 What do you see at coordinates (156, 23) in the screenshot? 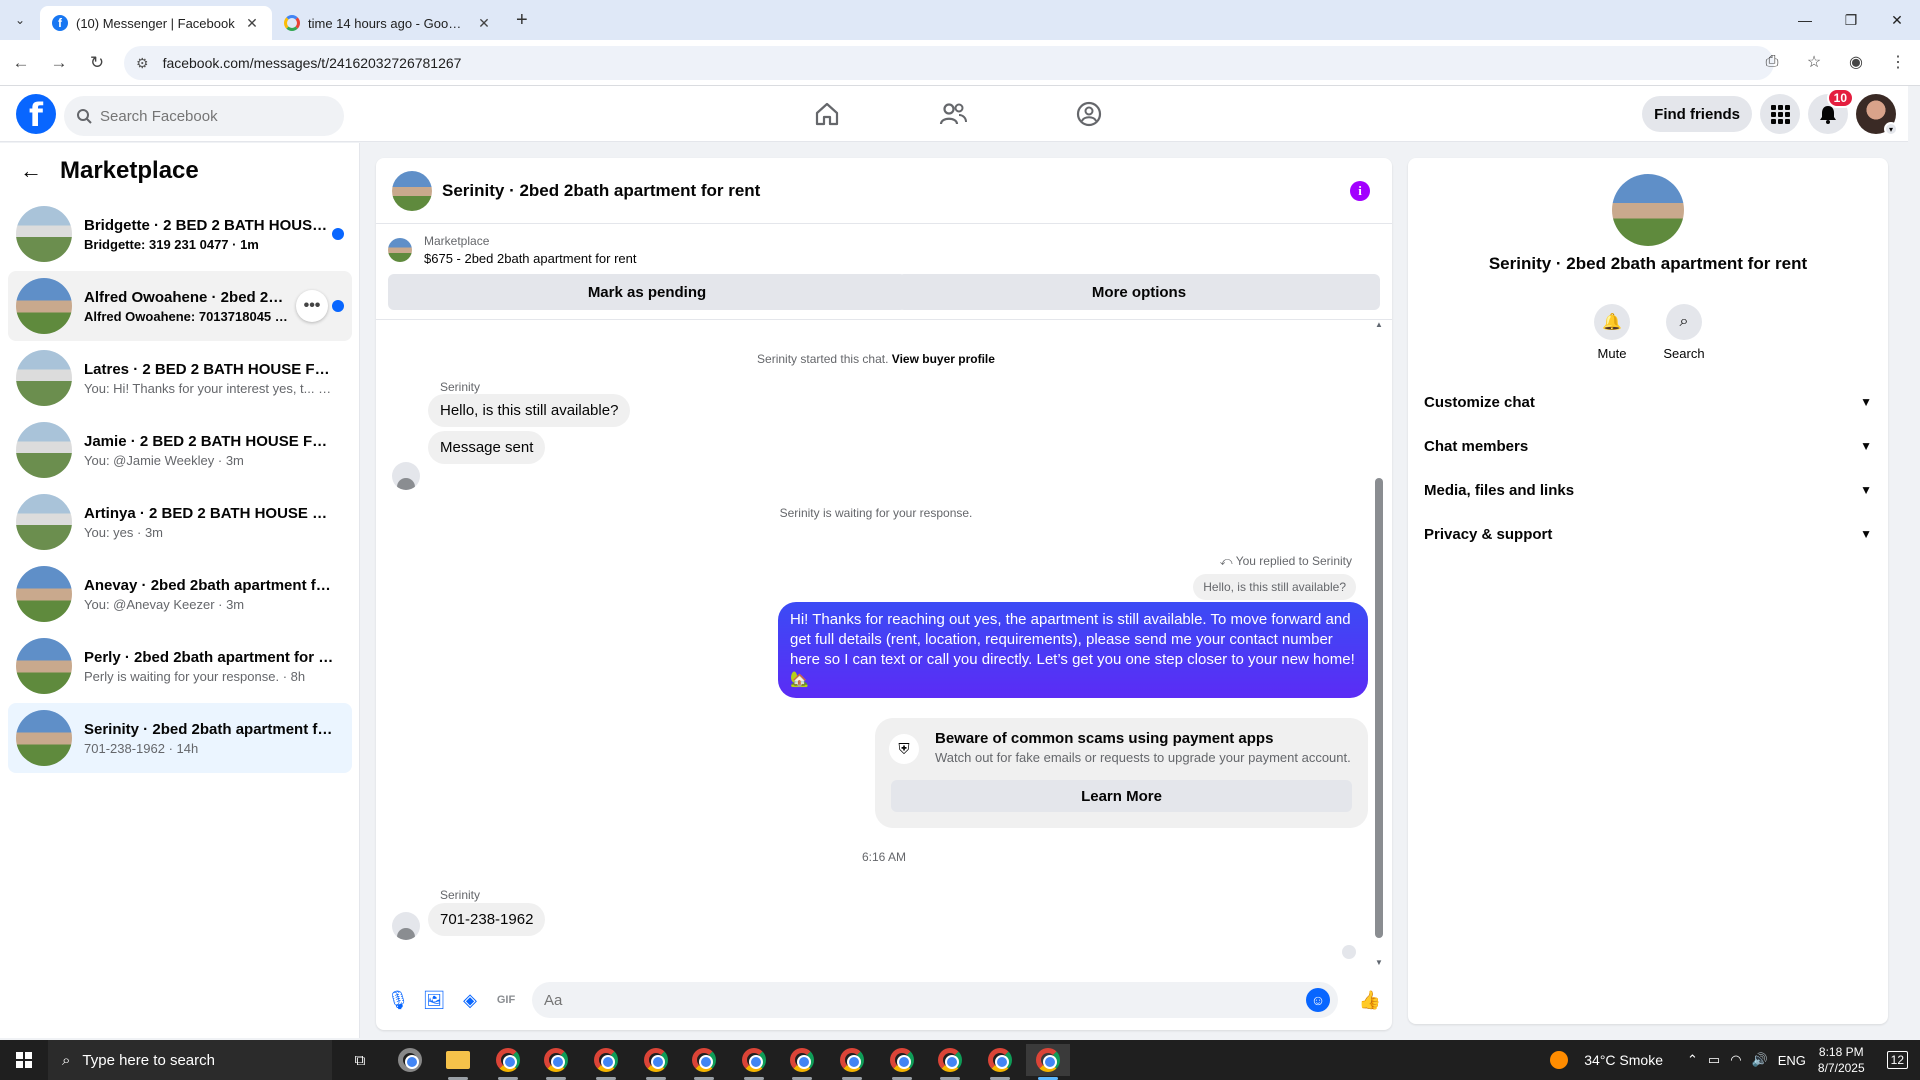
I see `tab-messenger: f (10) Messenger | Facebook ✕` at bounding box center [156, 23].